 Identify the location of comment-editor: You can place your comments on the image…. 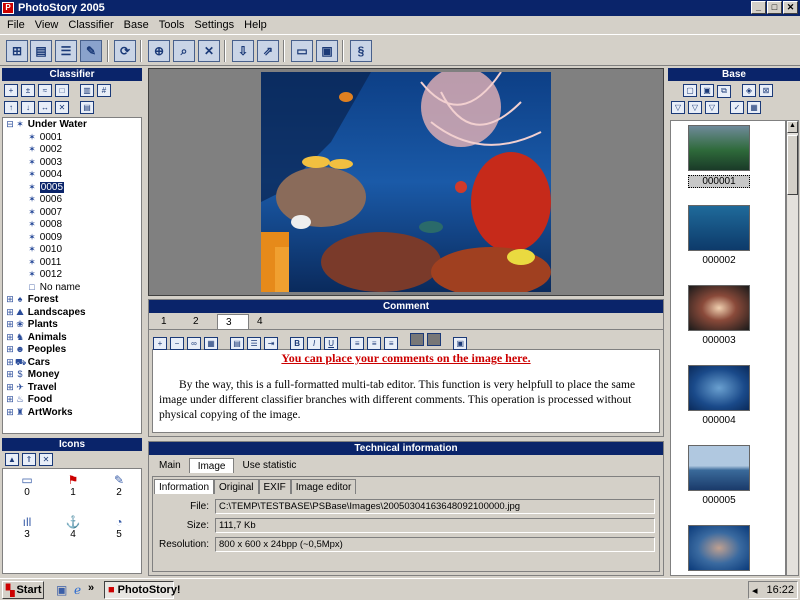
(406, 391).